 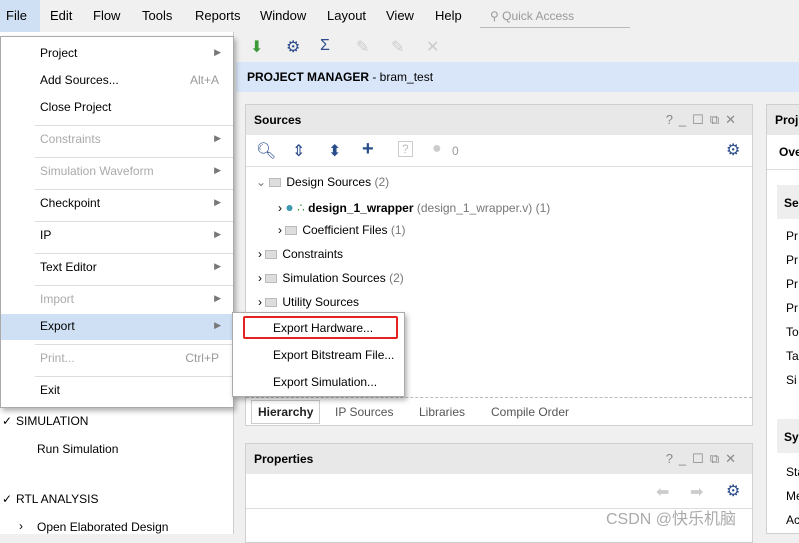 I want to click on search-icon: 🔍︎, so click(x=266, y=151).